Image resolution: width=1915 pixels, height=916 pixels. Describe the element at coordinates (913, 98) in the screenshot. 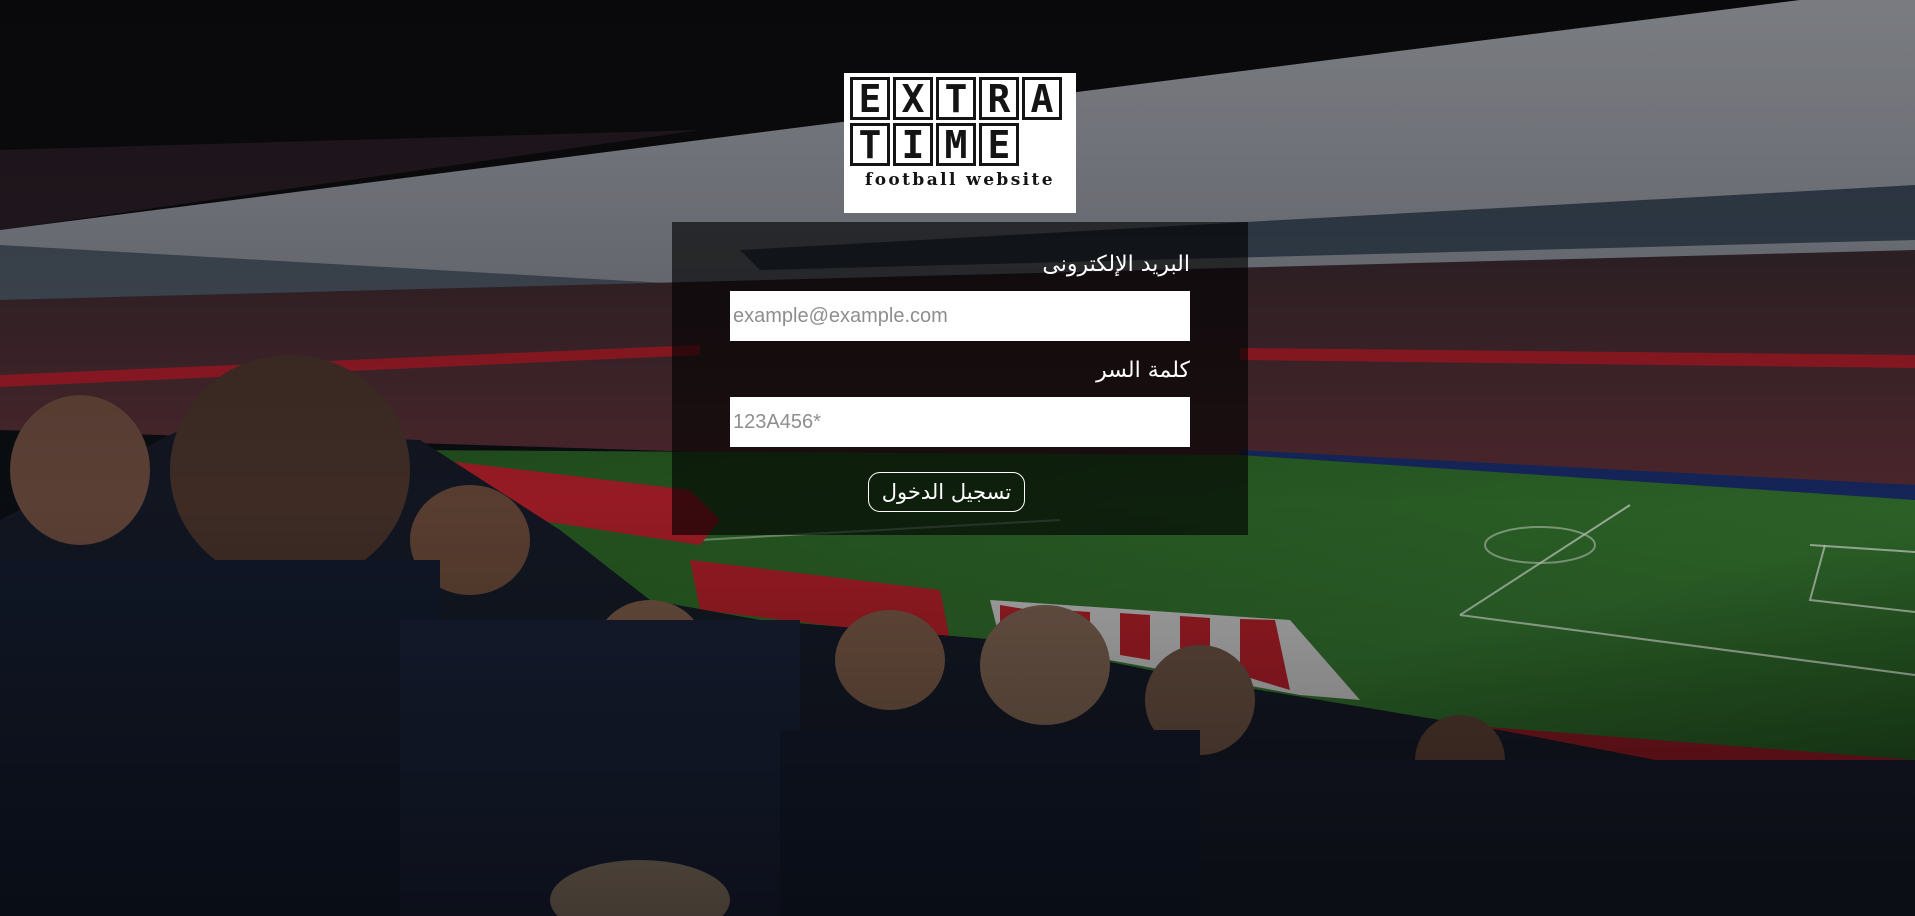

I see `logo-letter: X` at that location.